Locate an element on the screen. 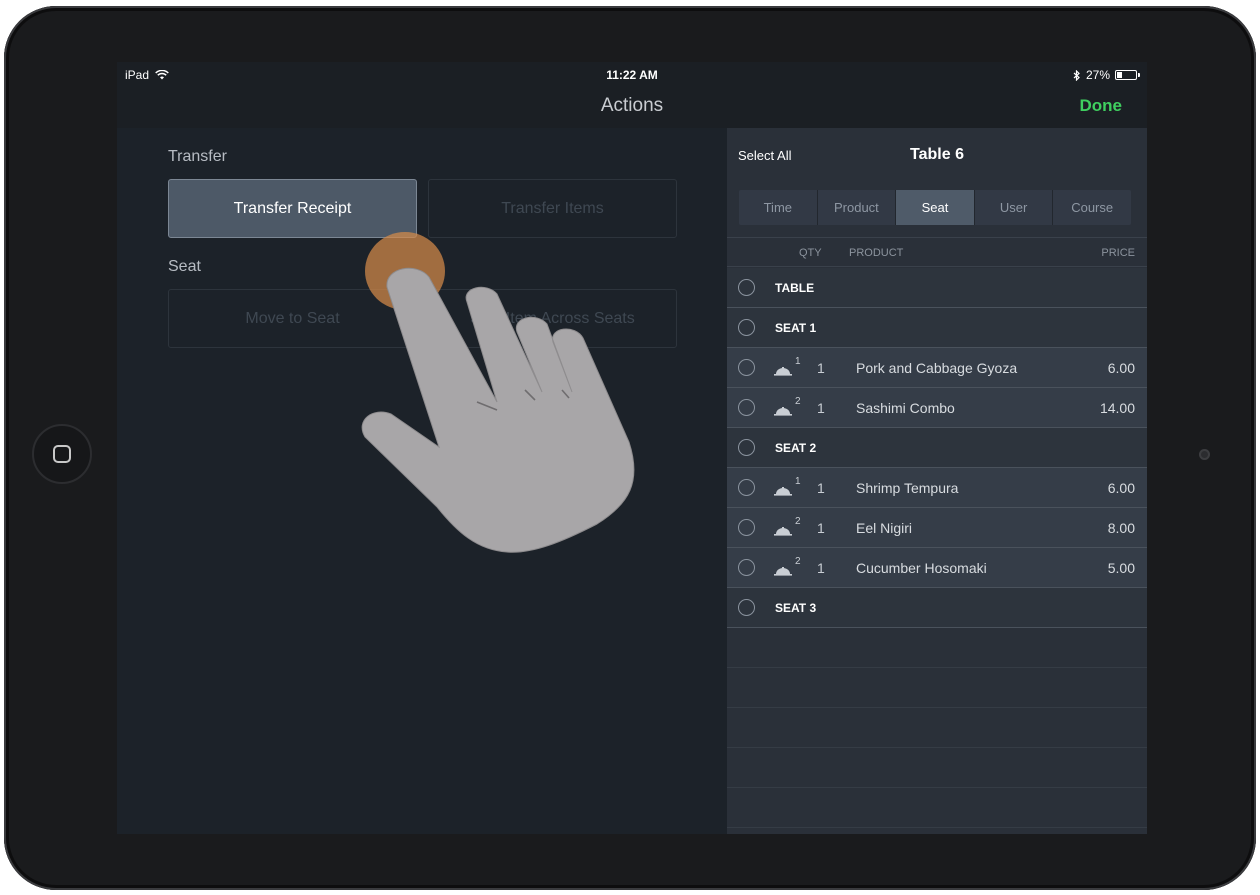 The image size is (1260, 895). item-row: 2 1 Eel Nigiri 8.00 is located at coordinates (937, 528).